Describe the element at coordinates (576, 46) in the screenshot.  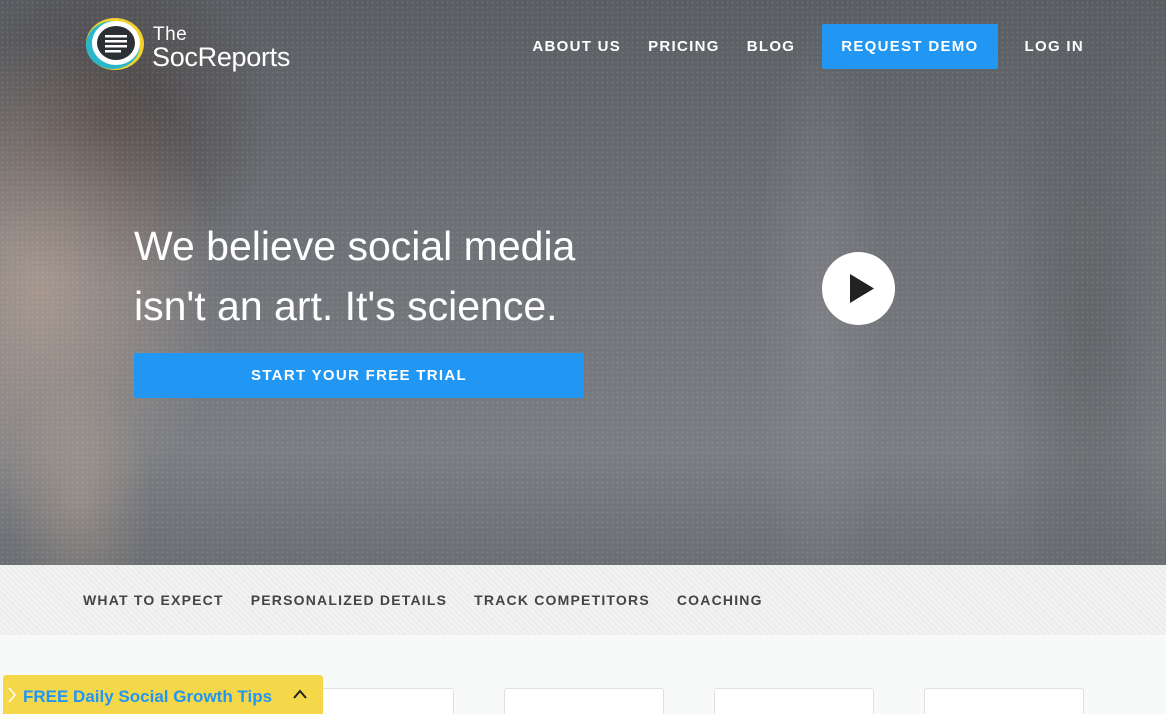
I see `nav-about-us: ABOUT US` at that location.